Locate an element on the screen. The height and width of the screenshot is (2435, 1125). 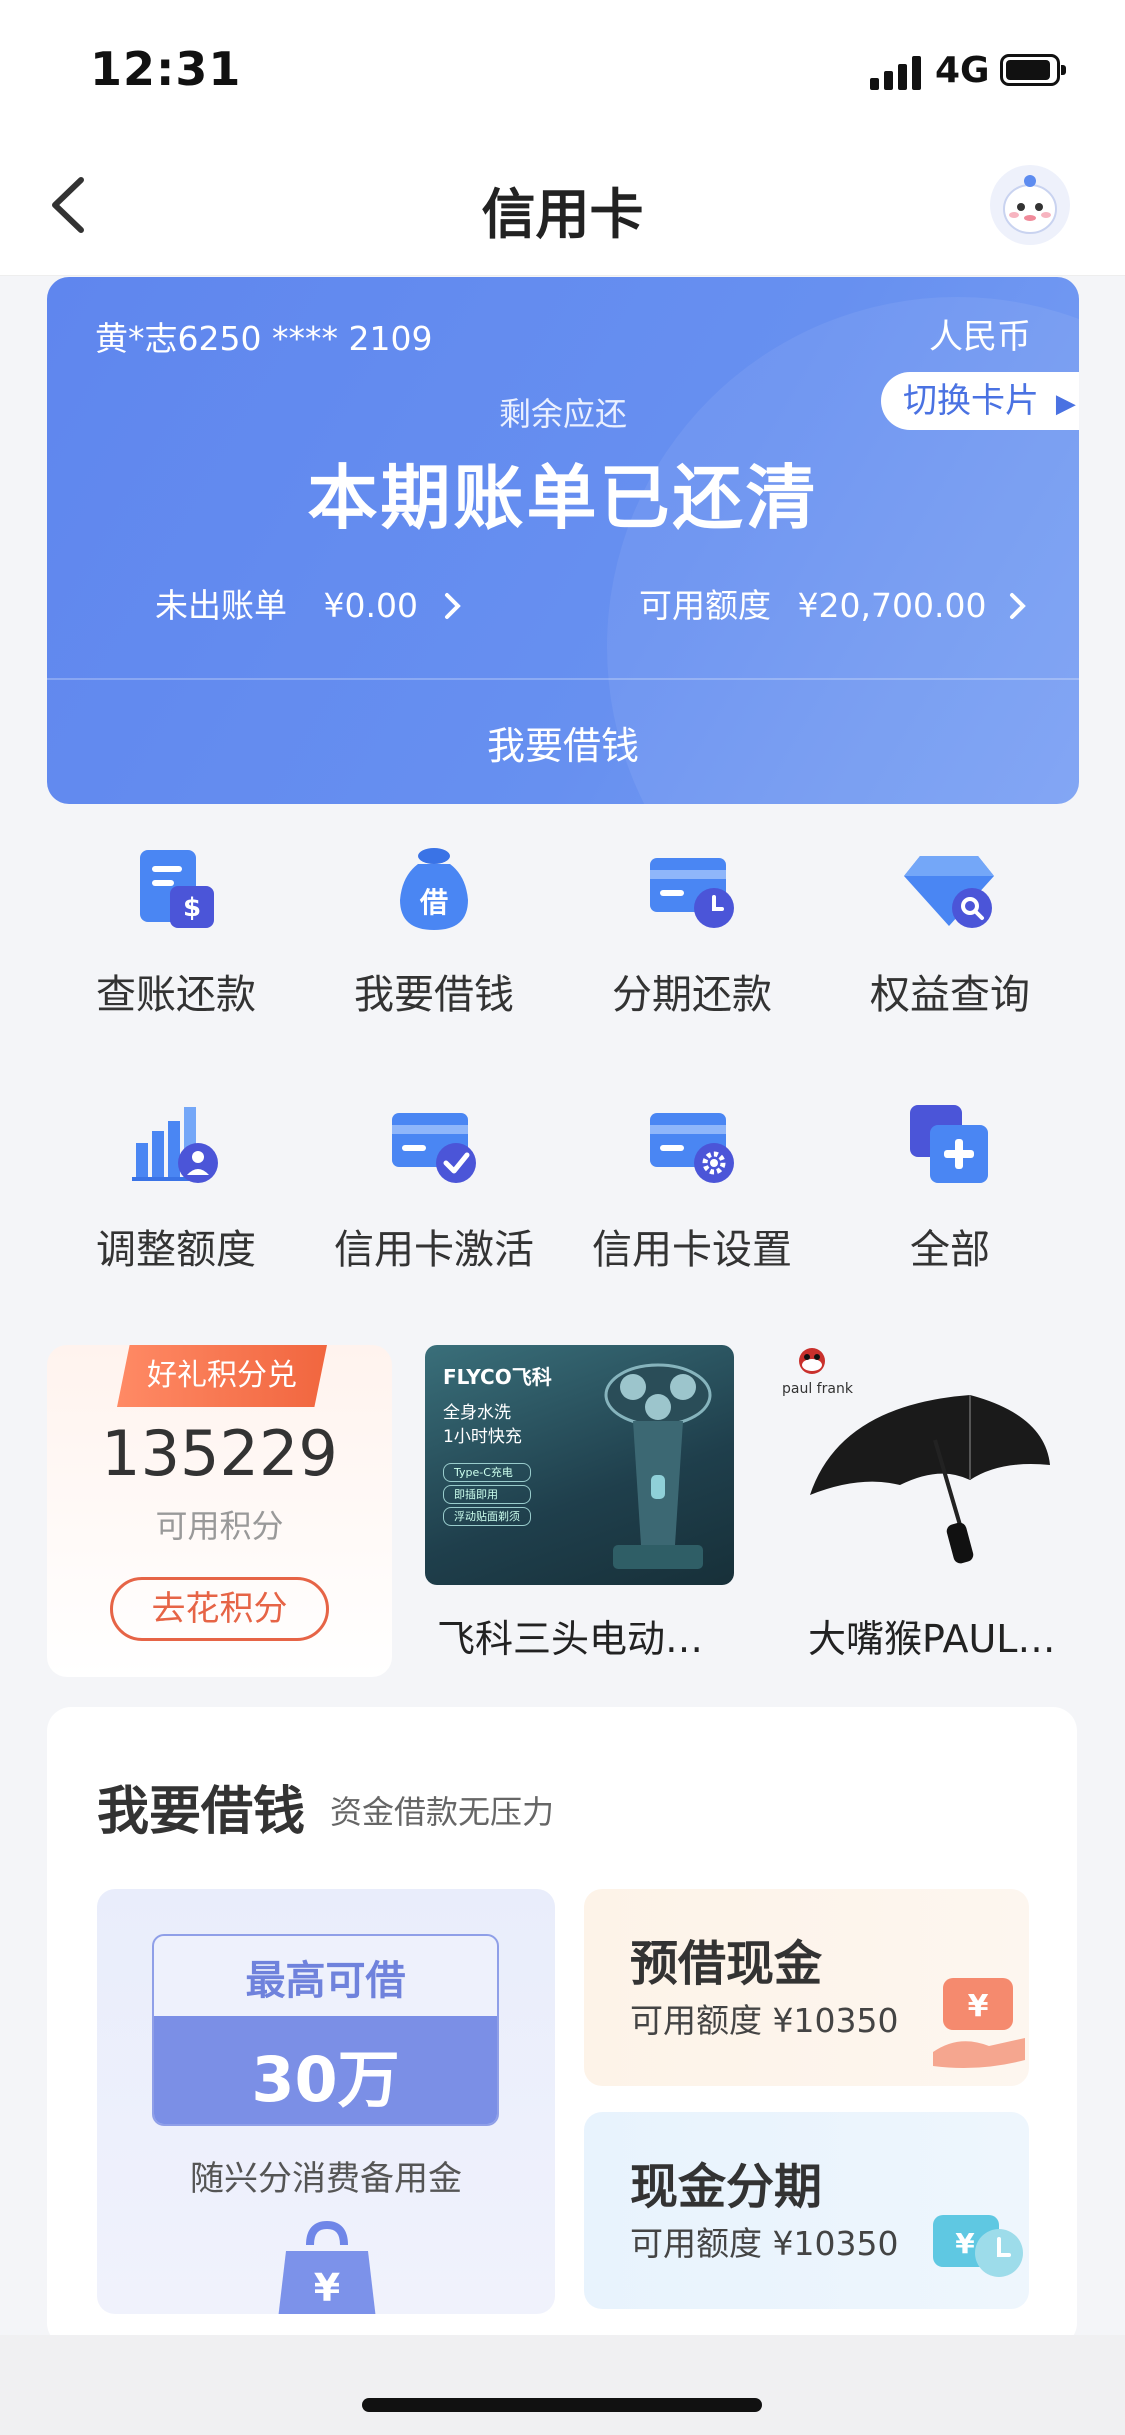
divider is located at coordinates (563, 679).